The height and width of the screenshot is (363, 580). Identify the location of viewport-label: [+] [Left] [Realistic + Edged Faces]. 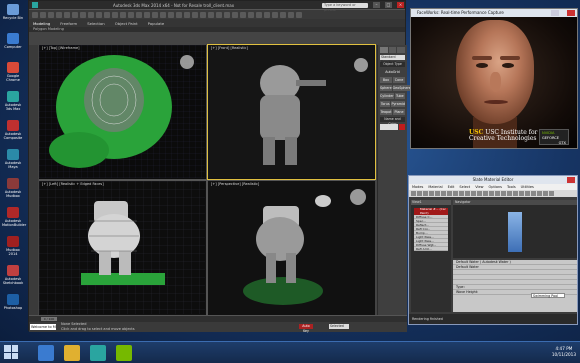
(73, 184).